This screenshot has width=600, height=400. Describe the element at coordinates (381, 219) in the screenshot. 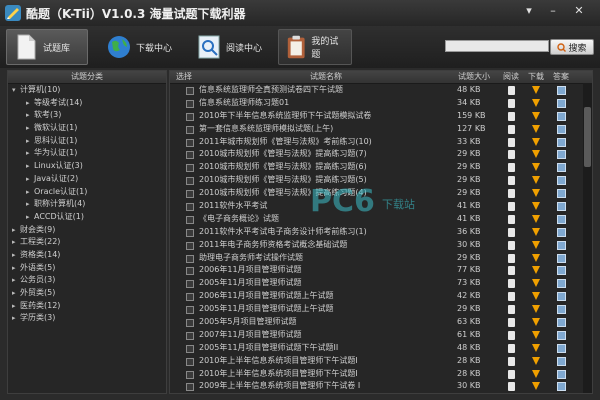

I see `question-row: 《电子商务概论》试题 41 KB` at that location.